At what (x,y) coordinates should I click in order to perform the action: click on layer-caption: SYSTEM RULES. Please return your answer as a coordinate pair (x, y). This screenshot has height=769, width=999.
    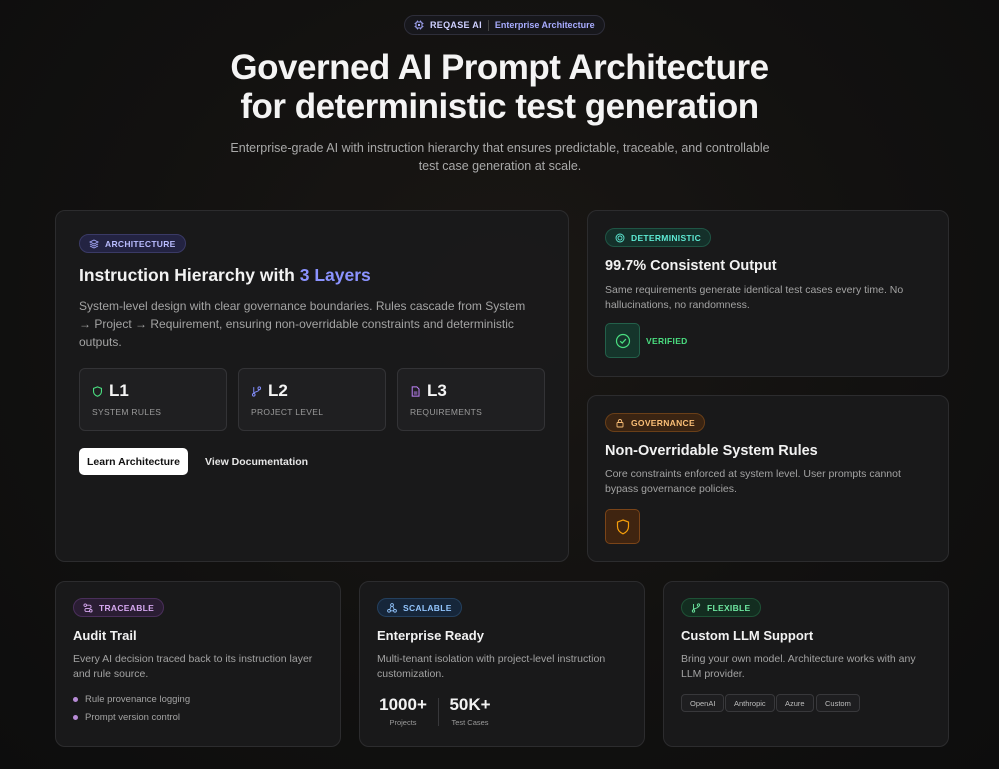
    Looking at the image, I should click on (127, 412).